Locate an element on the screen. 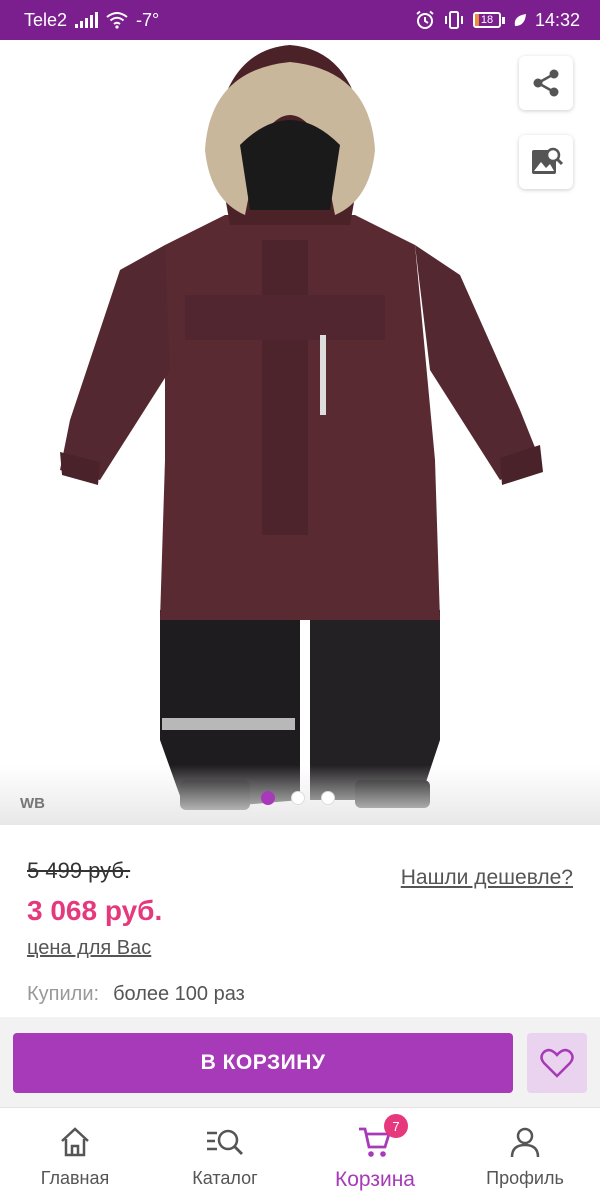  nav-catalog-label: Каталог is located at coordinates (225, 1178).